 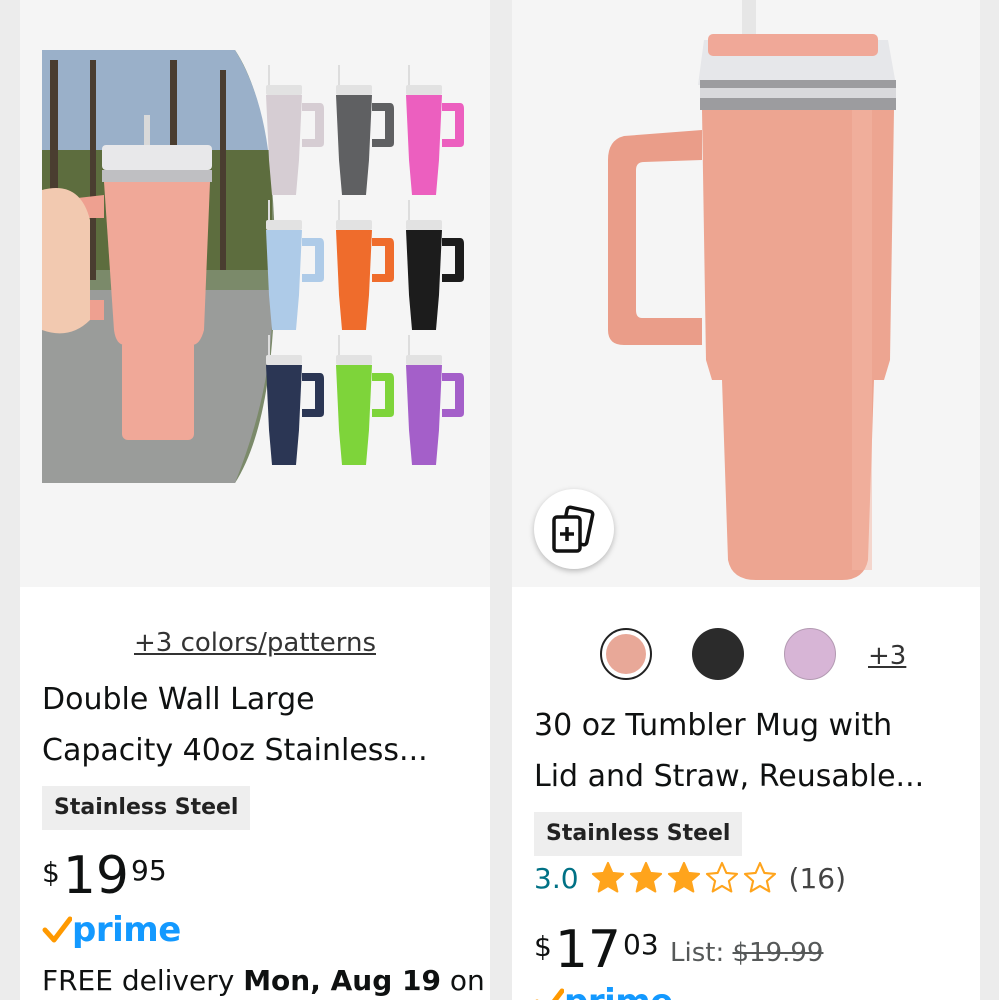 I want to click on product-title-2-line1: 30 oz Tumbler Mug with, so click(x=713, y=725).